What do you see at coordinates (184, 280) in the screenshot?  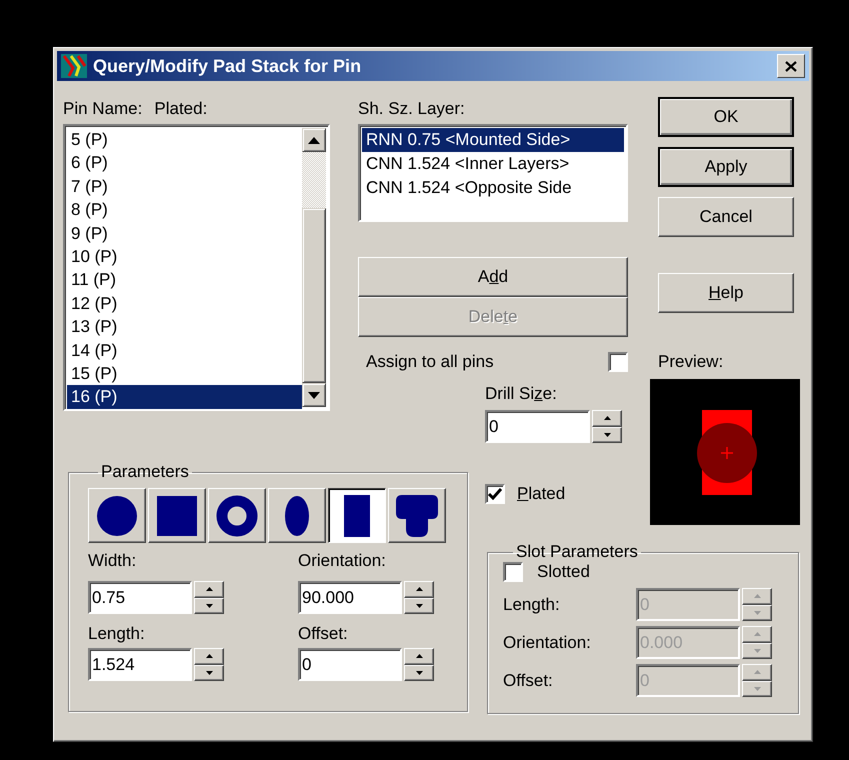 I see `list-item: 11 (P)` at bounding box center [184, 280].